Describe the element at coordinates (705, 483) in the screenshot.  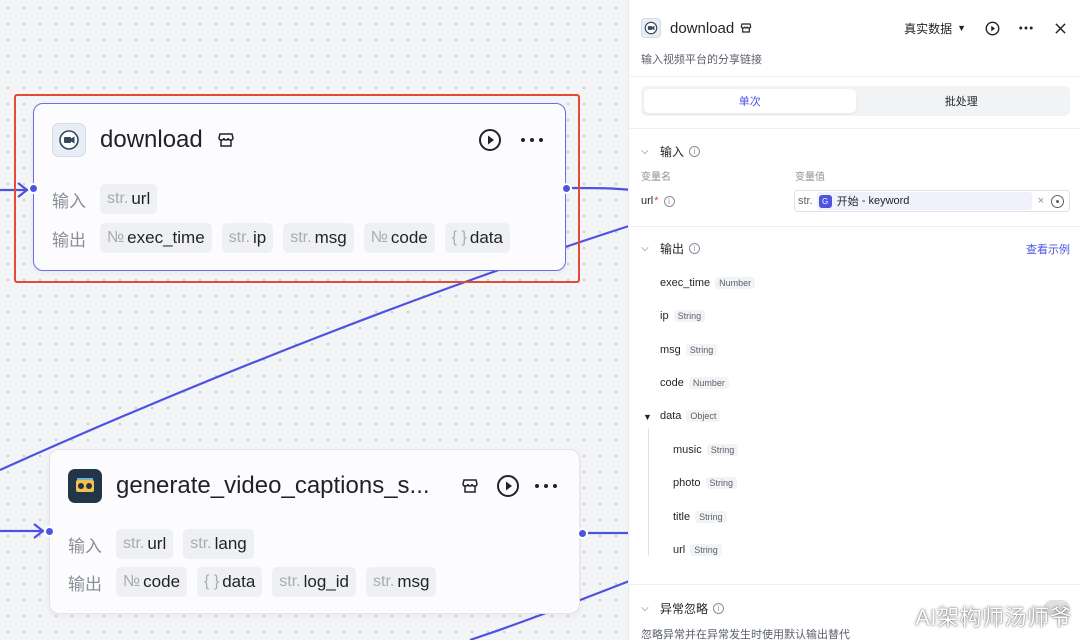
I see `output-child-item: photo String` at that location.